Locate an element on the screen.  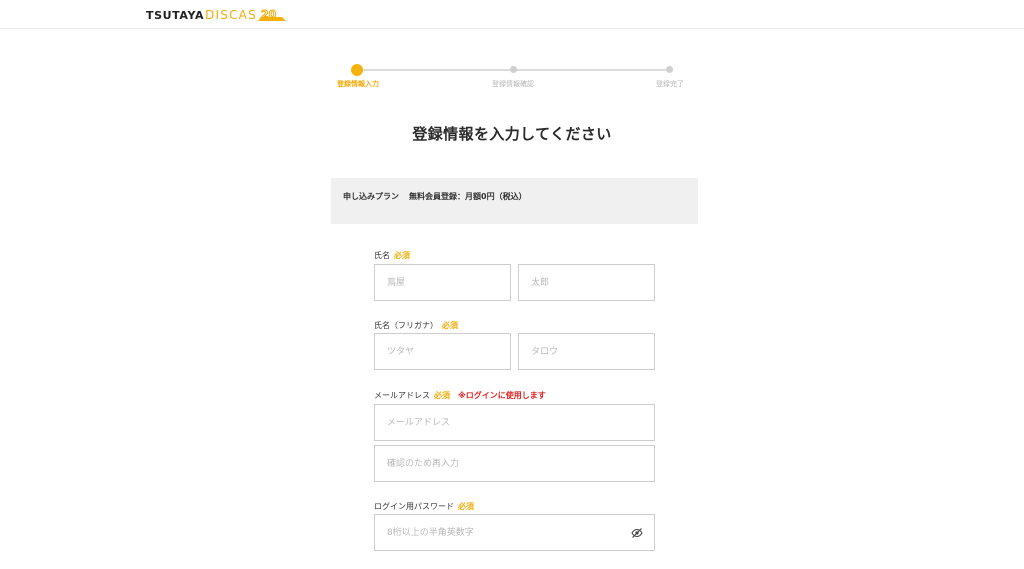
plan-text: 申し込みプラン 無料会員登録：月額0円（税込） is located at coordinates (435, 196).